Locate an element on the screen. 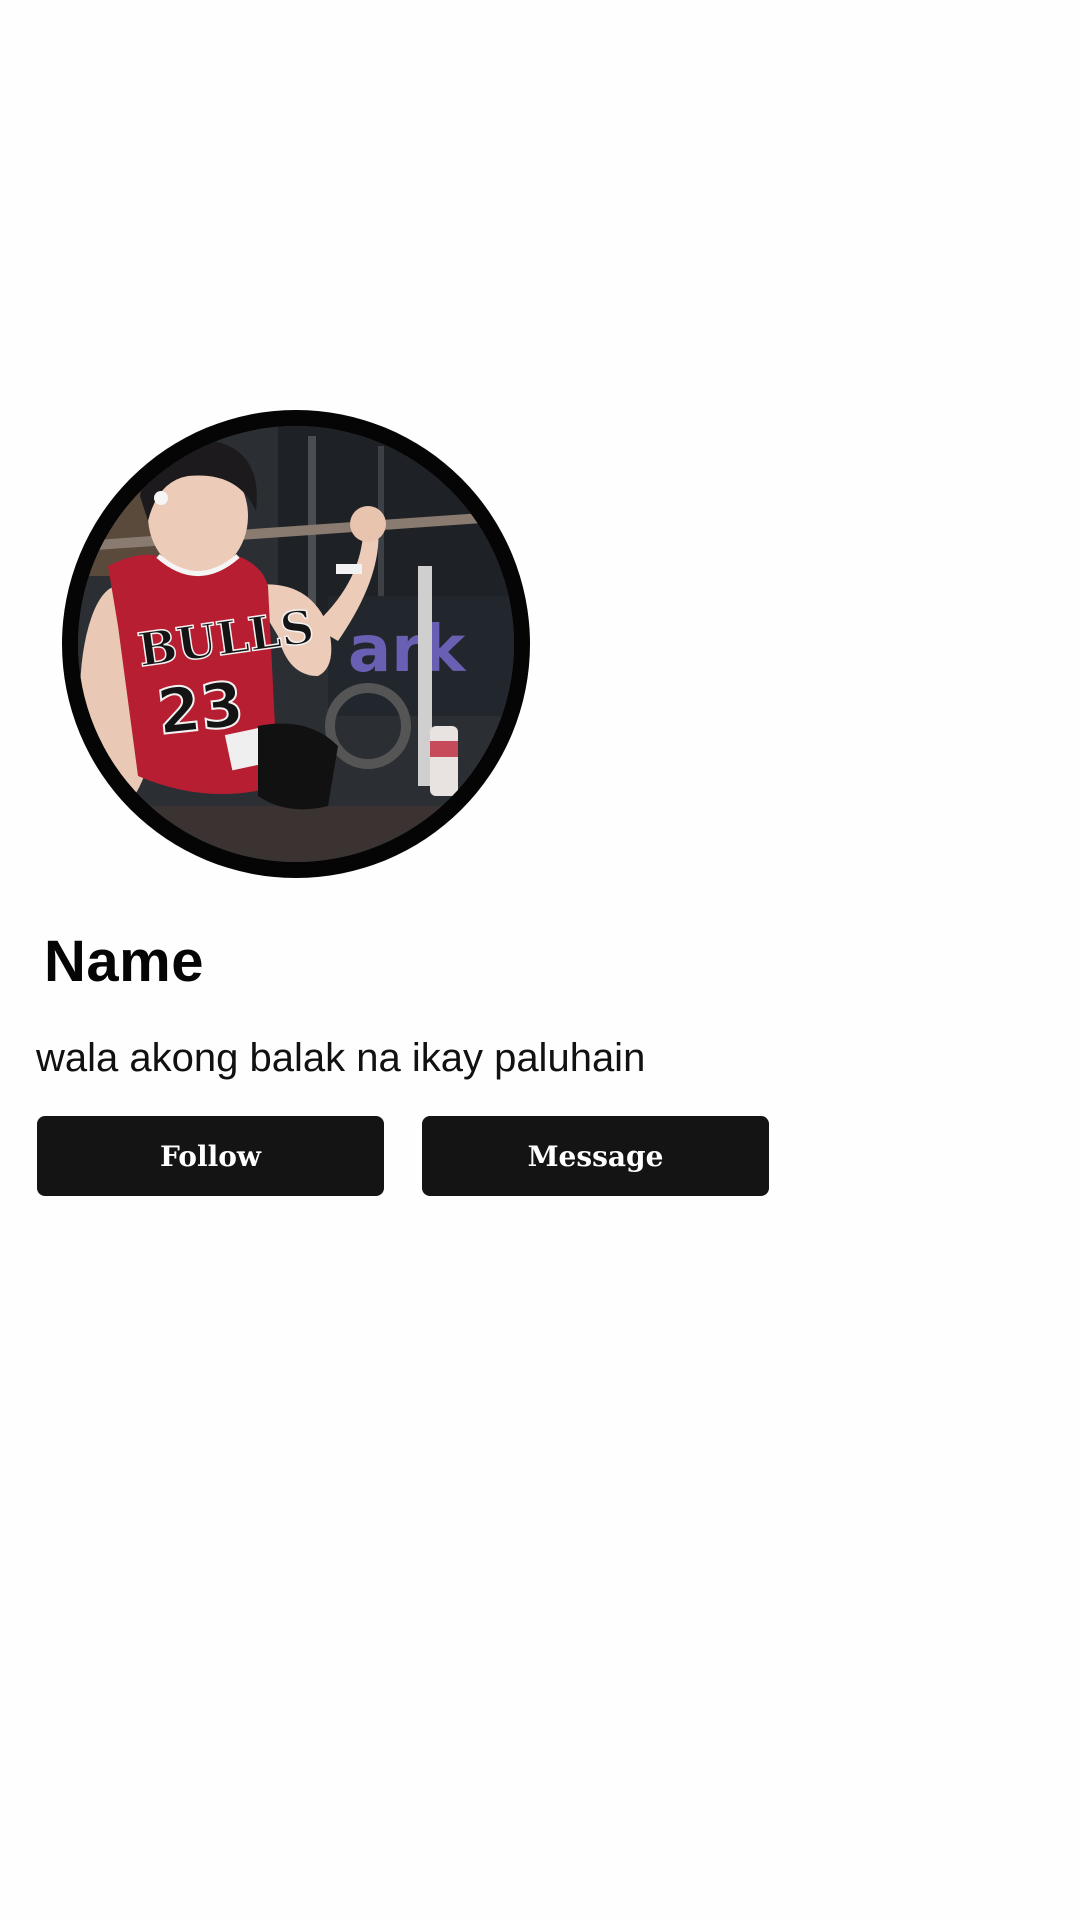 The width and height of the screenshot is (1080, 1920). avatar-photo: ark BULLS 23 is located at coordinates (296, 644).